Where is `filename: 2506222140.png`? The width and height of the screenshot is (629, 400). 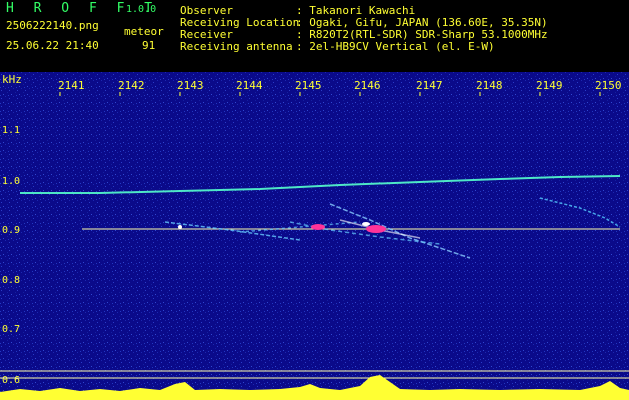
filename: 2506222140.png is located at coordinates (52, 25).